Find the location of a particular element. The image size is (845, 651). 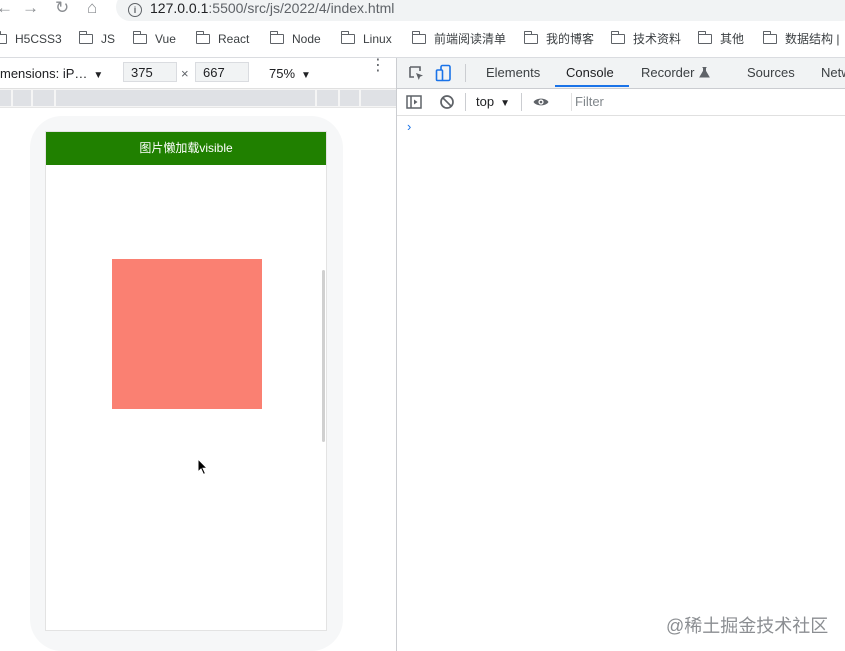

bookmark-linux: Linux is located at coordinates (366, 39).